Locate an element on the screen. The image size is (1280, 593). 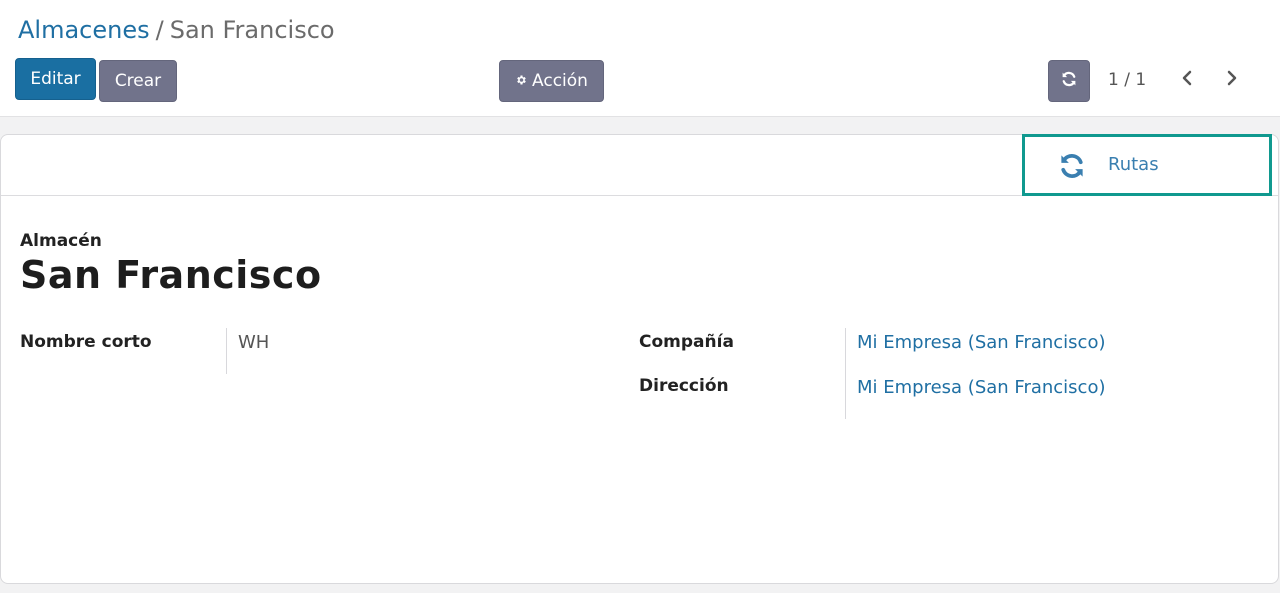
breadcrumb-current: San Francisco is located at coordinates (252, 30).